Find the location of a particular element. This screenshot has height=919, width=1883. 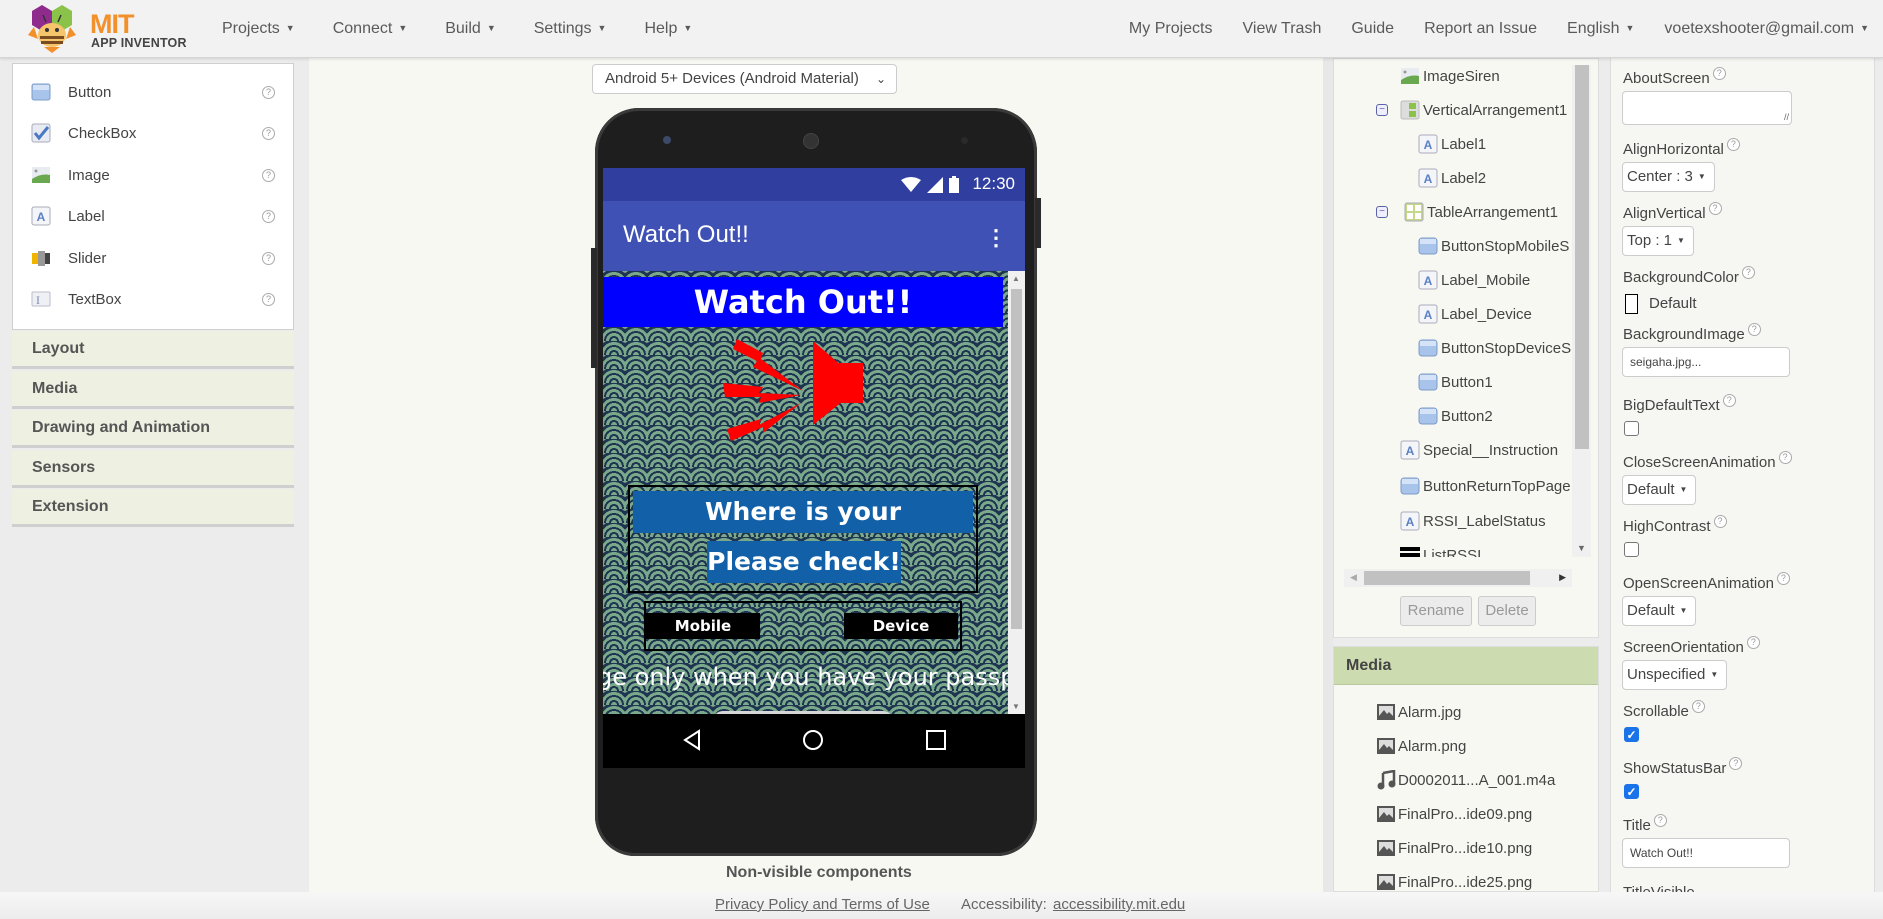

label1: Where is your passport? is located at coordinates (803, 529).